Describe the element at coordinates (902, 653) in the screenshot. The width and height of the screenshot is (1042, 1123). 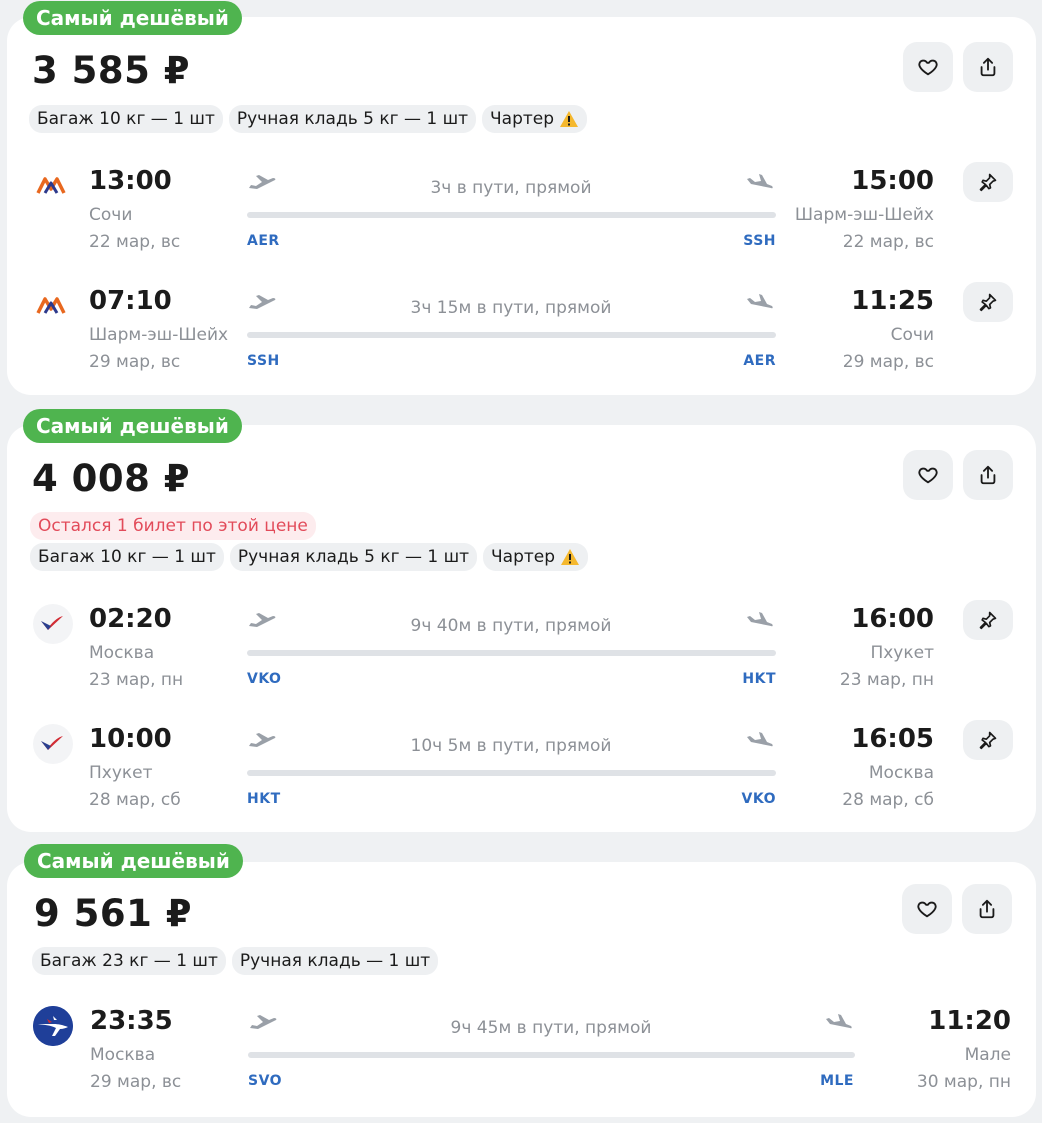
I see `arrival-city: Пхукет` at that location.